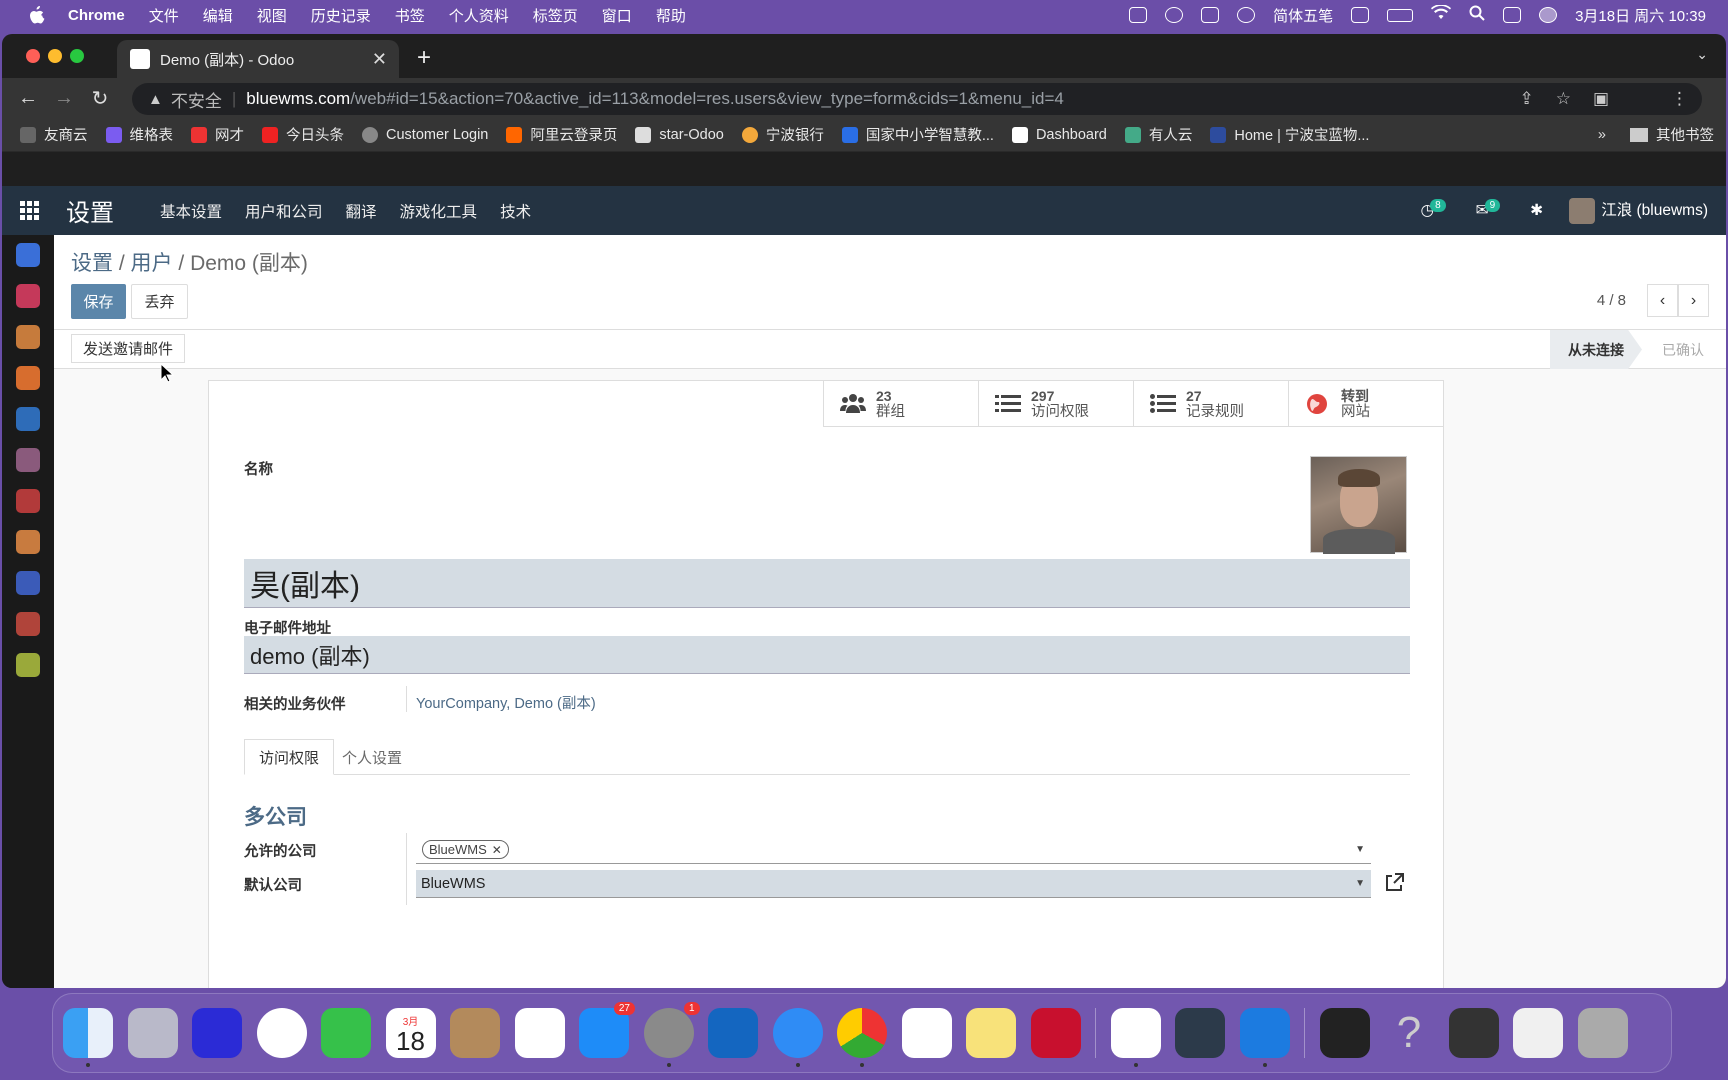  Describe the element at coordinates (217, 1033) in the screenshot. I see `shortcuts-icon` at that location.